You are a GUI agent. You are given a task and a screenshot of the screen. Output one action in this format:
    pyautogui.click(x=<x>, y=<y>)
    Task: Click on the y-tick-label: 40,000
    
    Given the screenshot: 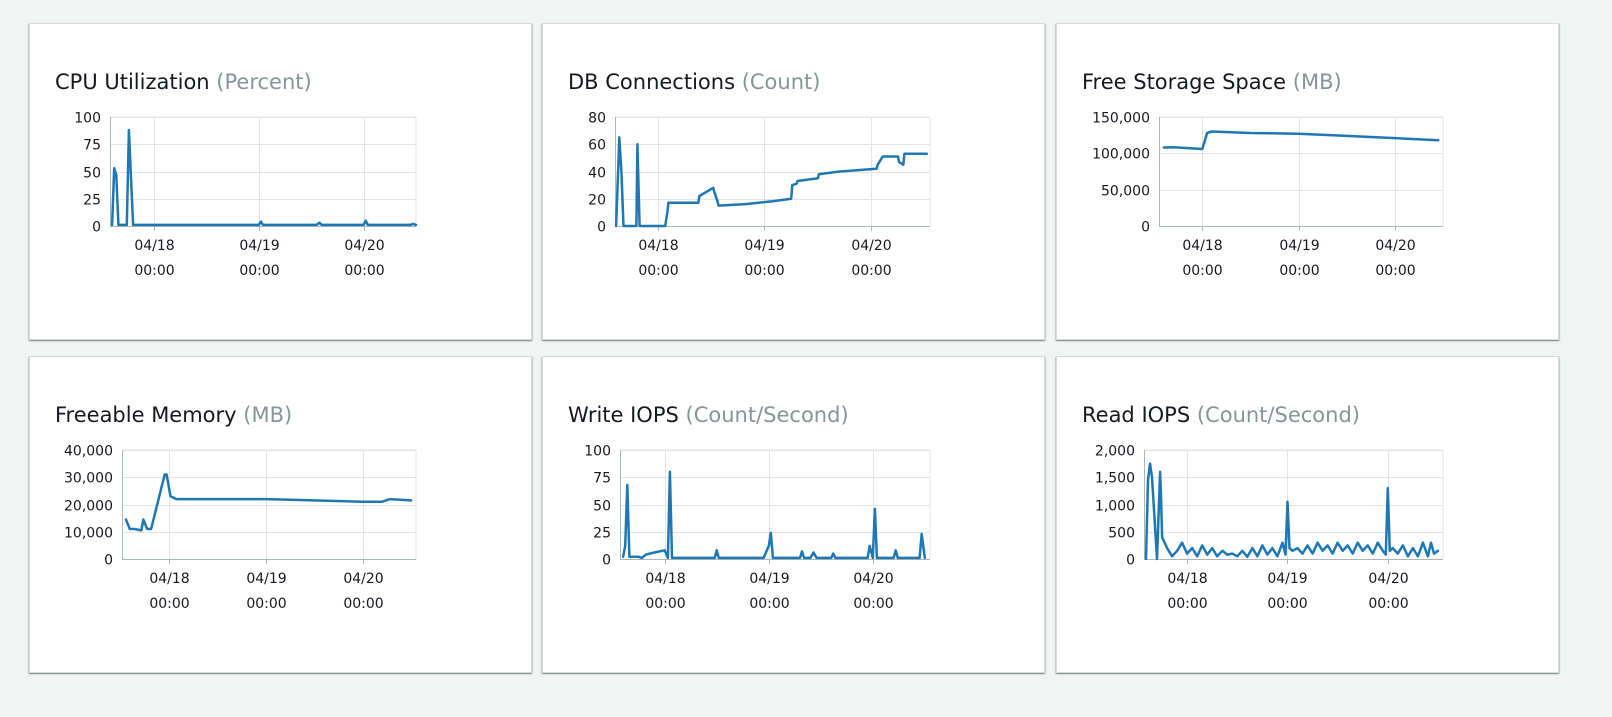 What is the action you would take?
    pyautogui.click(x=88, y=452)
    